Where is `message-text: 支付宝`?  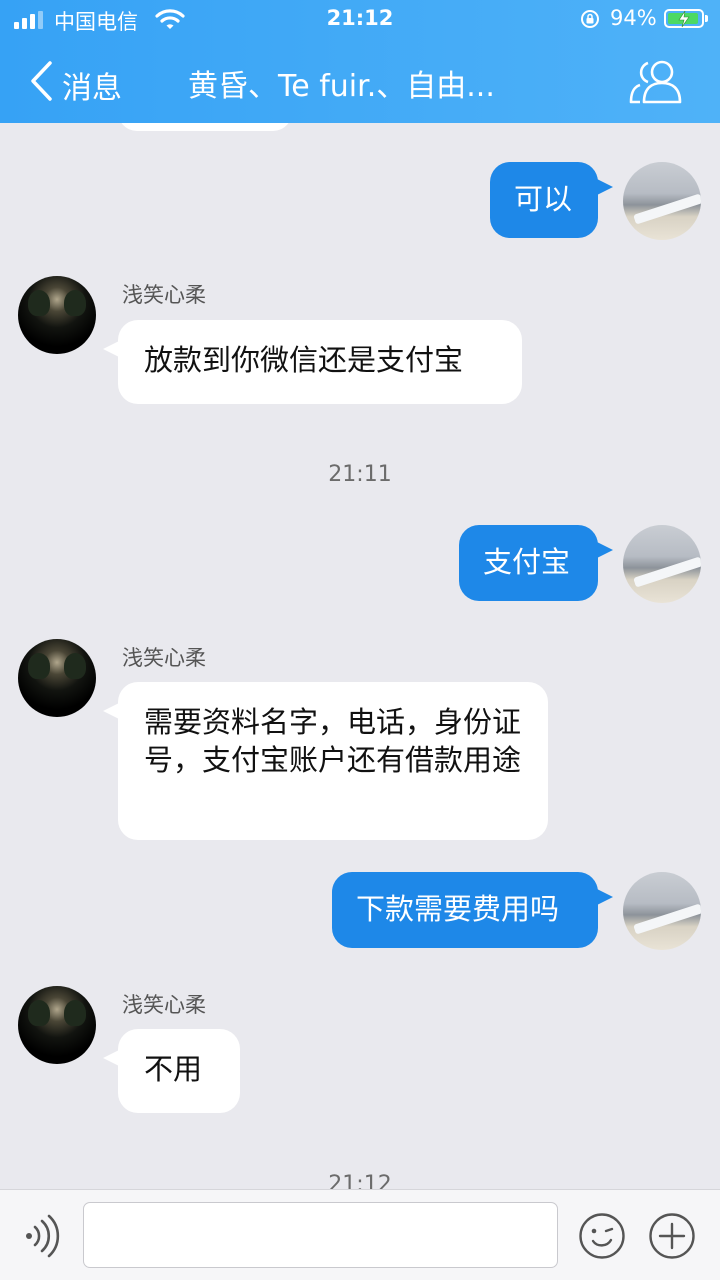 message-text: 支付宝 is located at coordinates (527, 562).